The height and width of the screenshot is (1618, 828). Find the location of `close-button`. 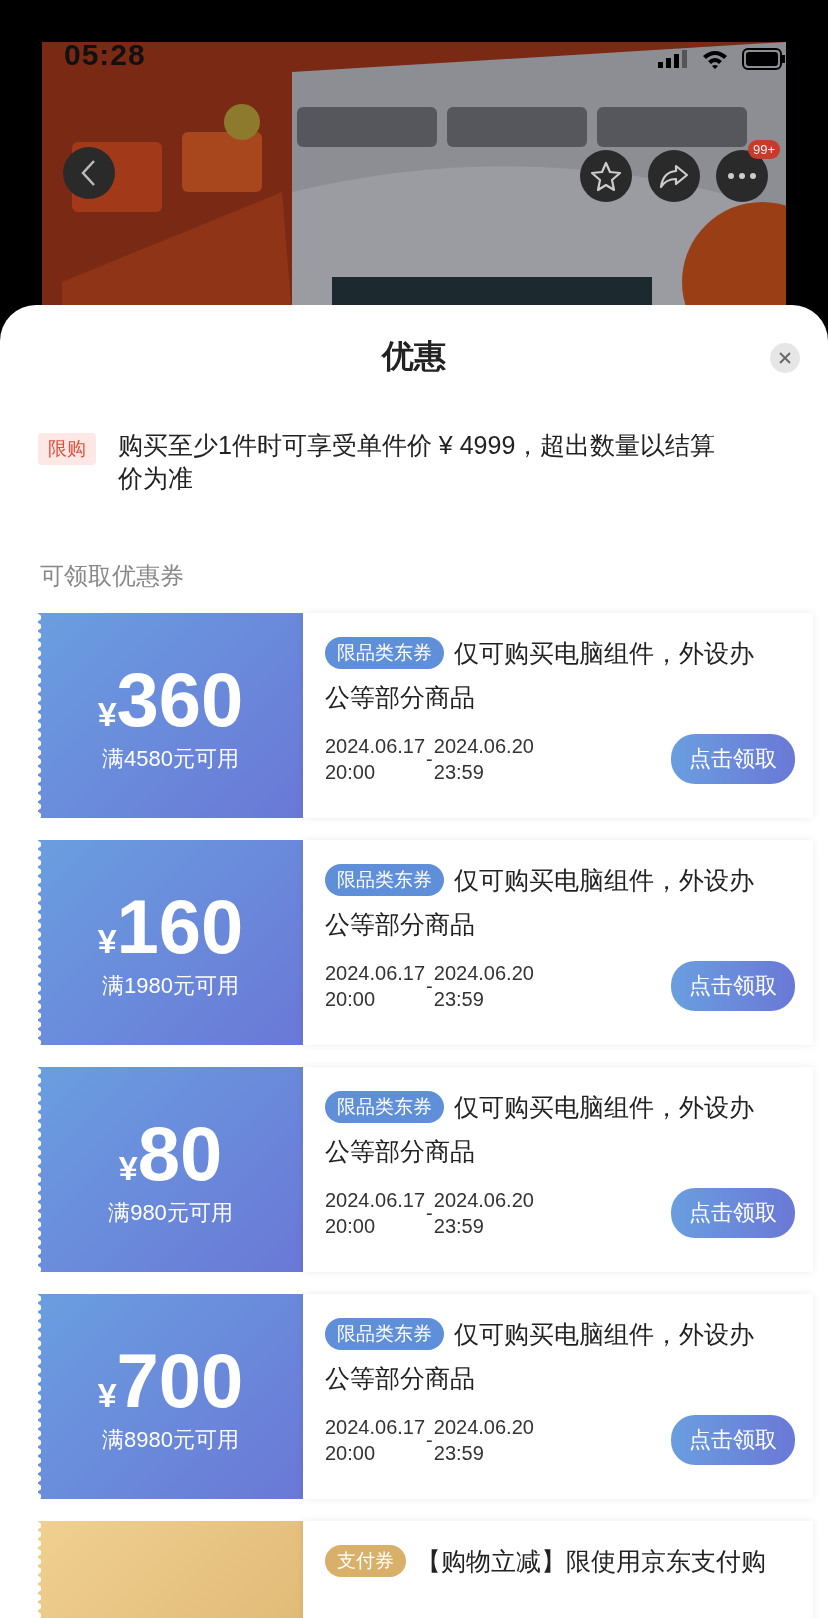

close-button is located at coordinates (785, 358).